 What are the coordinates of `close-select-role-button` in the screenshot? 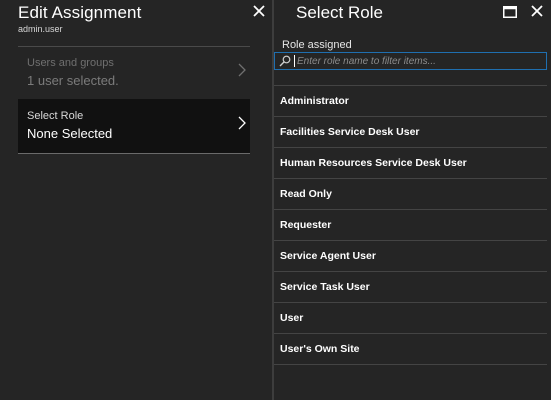 It's located at (537, 11).